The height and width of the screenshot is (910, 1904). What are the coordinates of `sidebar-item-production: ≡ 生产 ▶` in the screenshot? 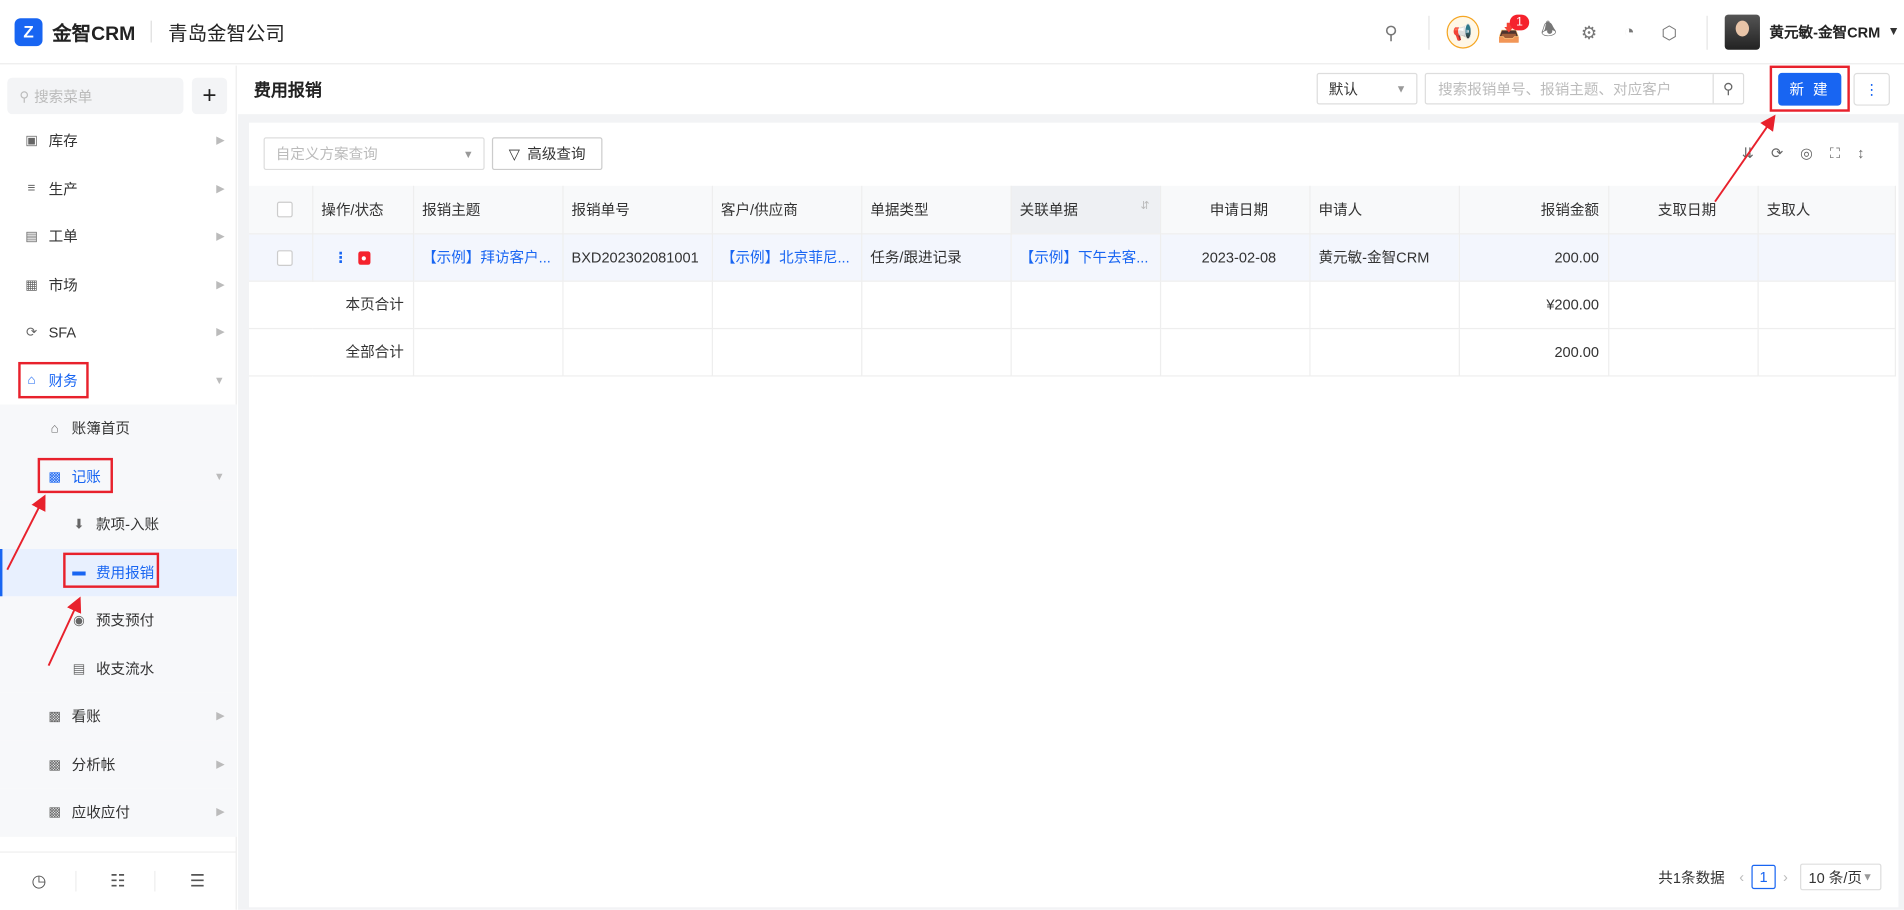 It's located at (118, 189).